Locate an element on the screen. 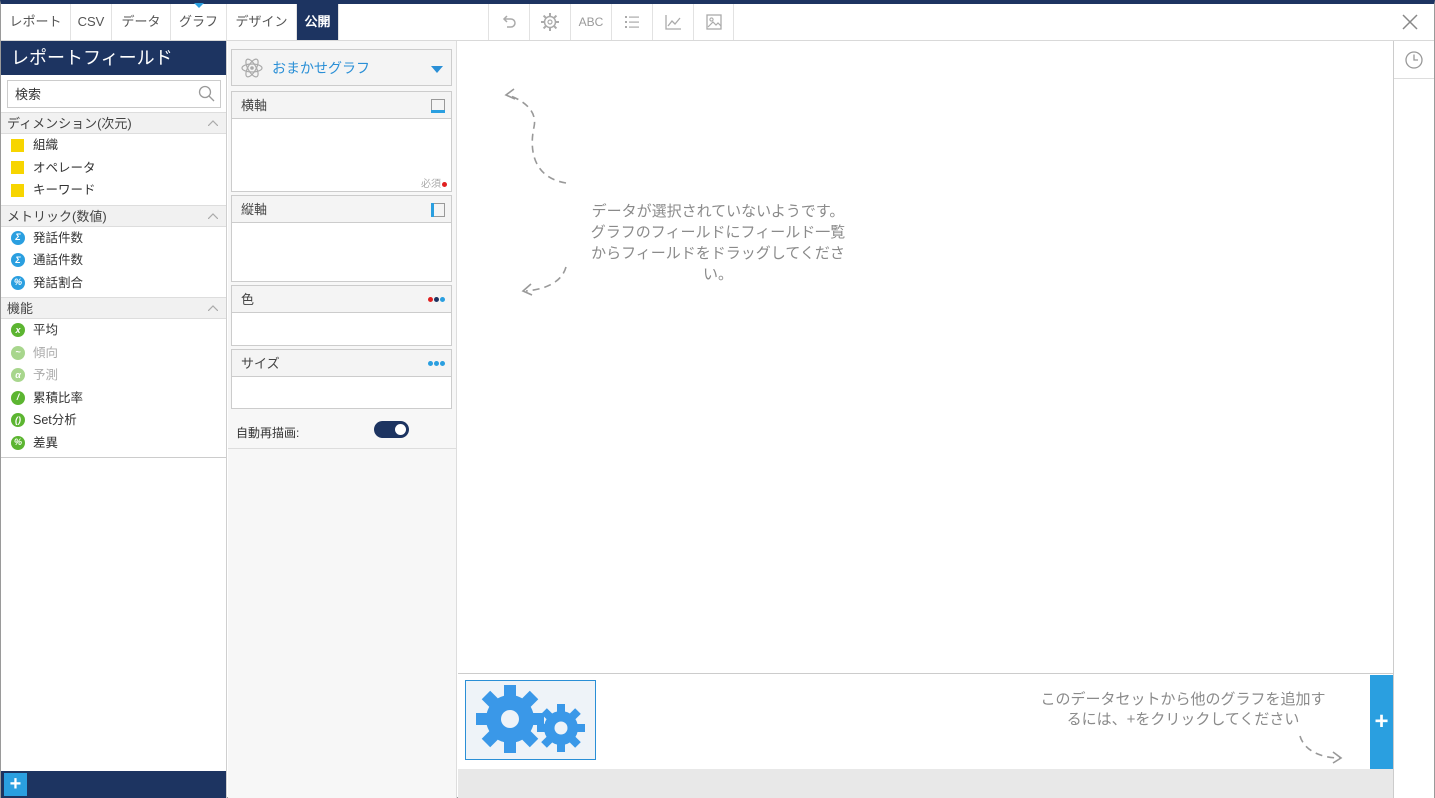 This screenshot has width=1435, height=798. field-item: Σ 発話件数 is located at coordinates (113, 238).